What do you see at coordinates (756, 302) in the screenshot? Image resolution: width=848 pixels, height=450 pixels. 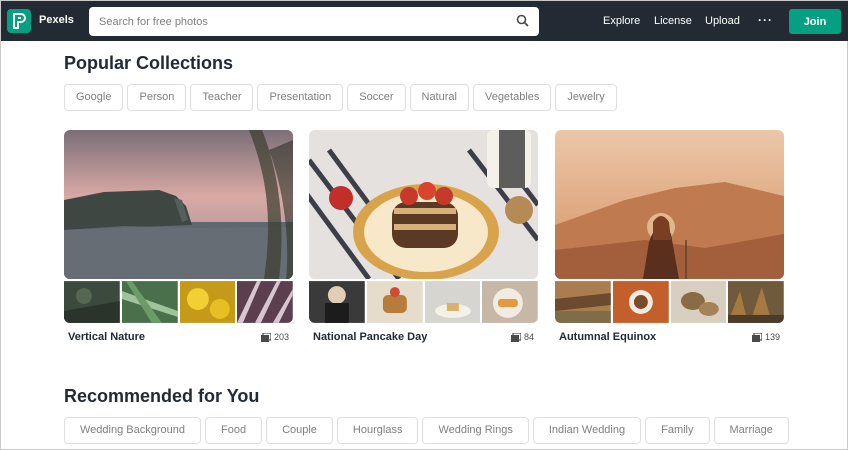 I see `autumn-forest-thumb` at bounding box center [756, 302].